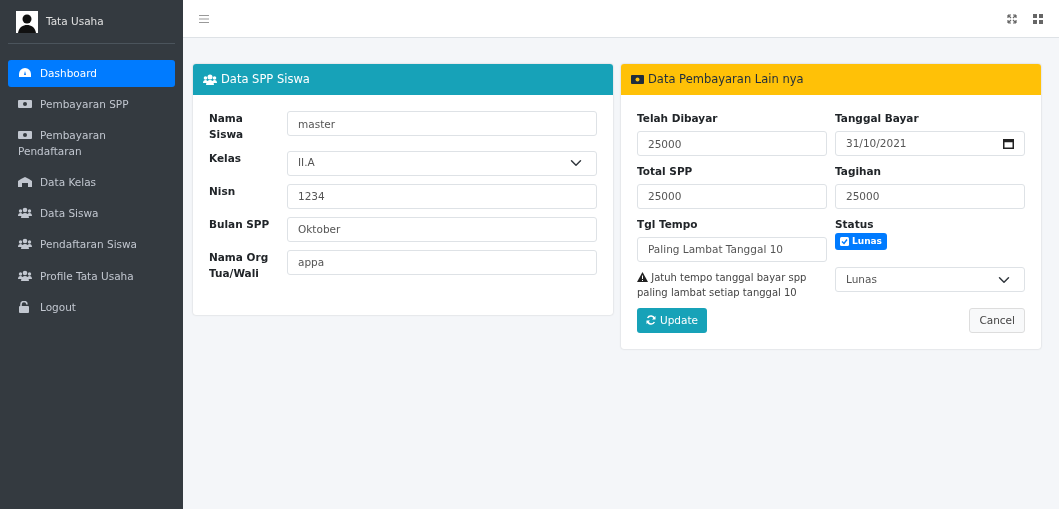  I want to click on brand-title: Tata Usaha, so click(75, 21).